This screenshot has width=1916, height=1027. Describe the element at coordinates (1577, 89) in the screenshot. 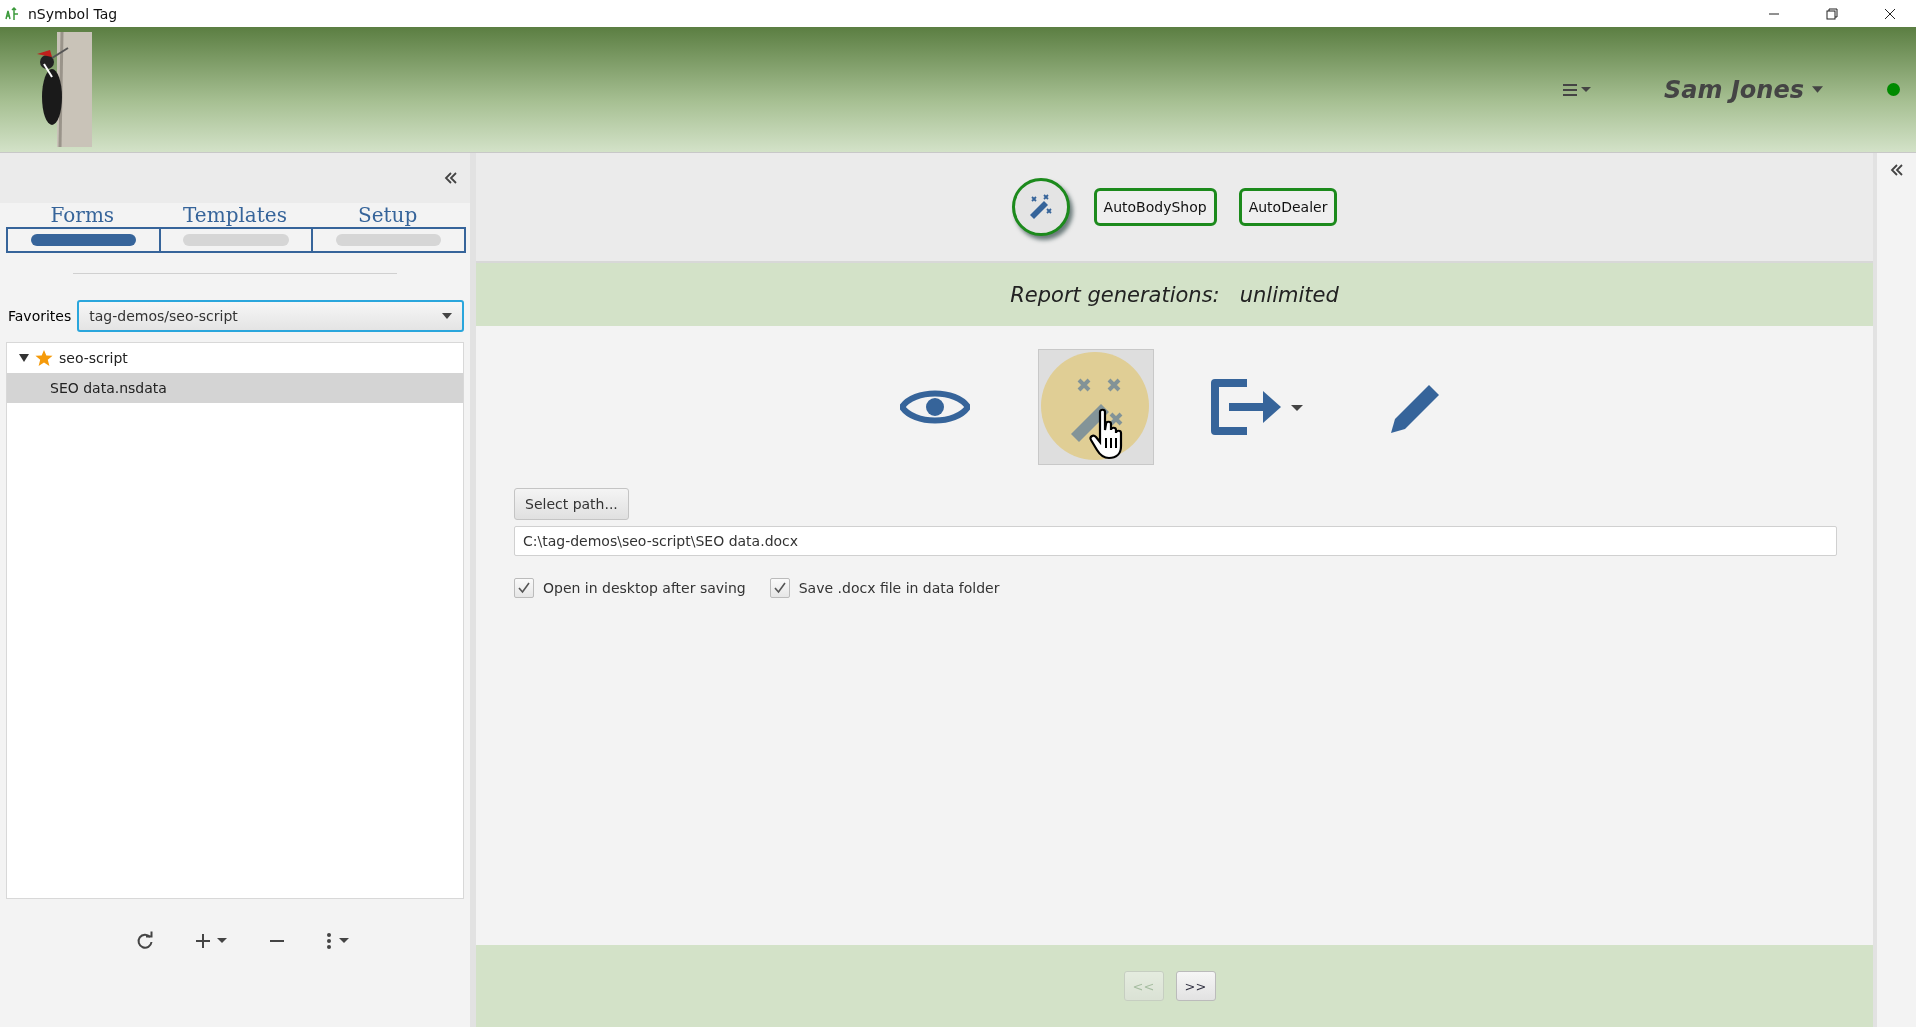

I see `menu-button` at that location.